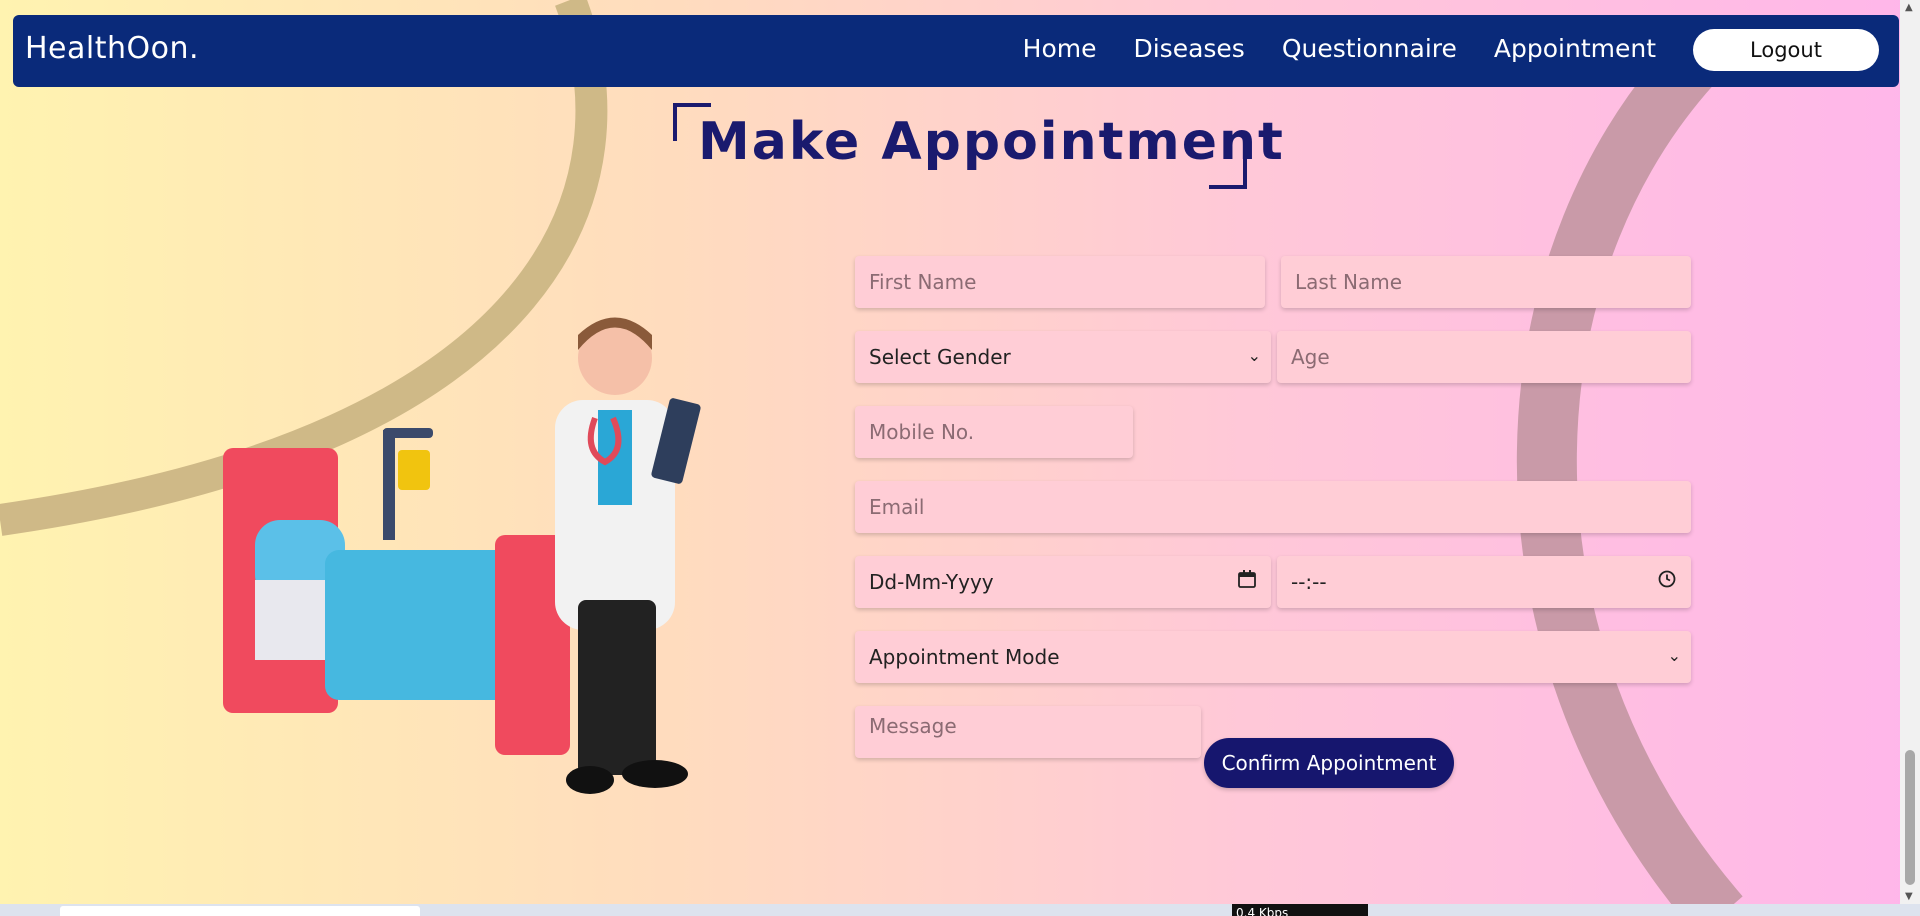 The height and width of the screenshot is (916, 1920). I want to click on nav-link-questionnaire: Questionnaire, so click(1369, 48).